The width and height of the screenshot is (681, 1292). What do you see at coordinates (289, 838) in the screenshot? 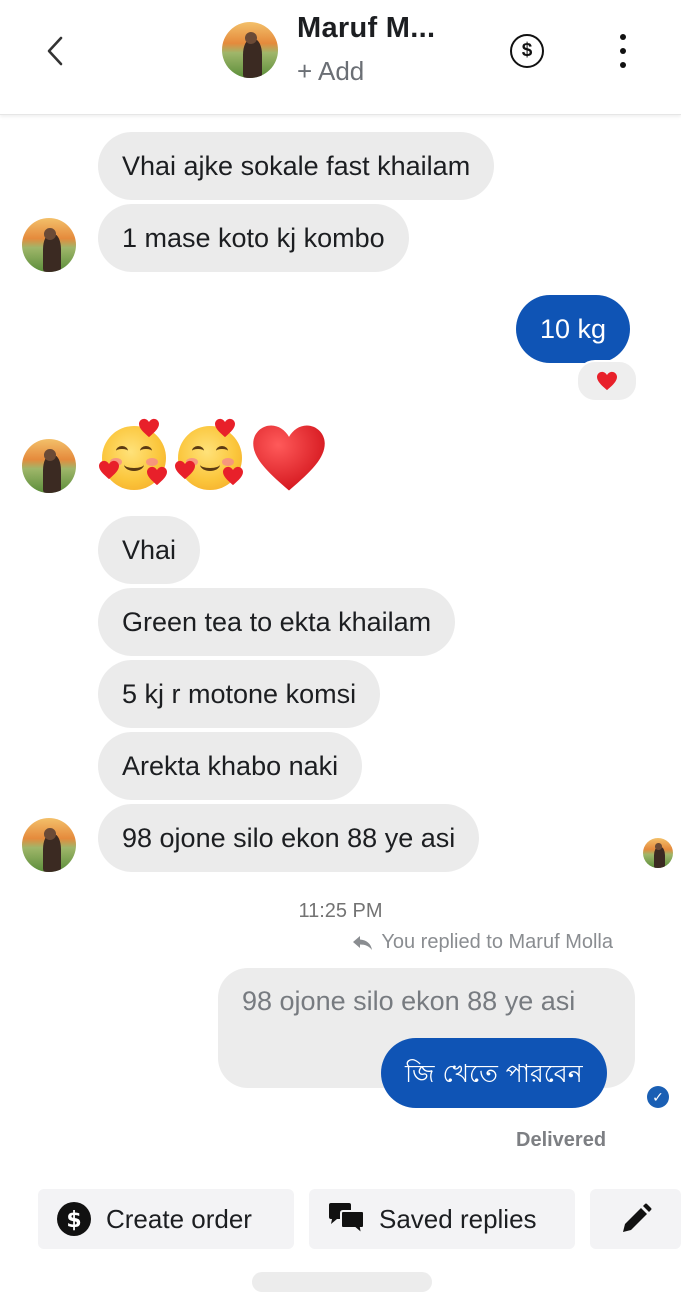
I see `incoming-message: 98 ojone silo ekon 88 ye asi` at bounding box center [289, 838].